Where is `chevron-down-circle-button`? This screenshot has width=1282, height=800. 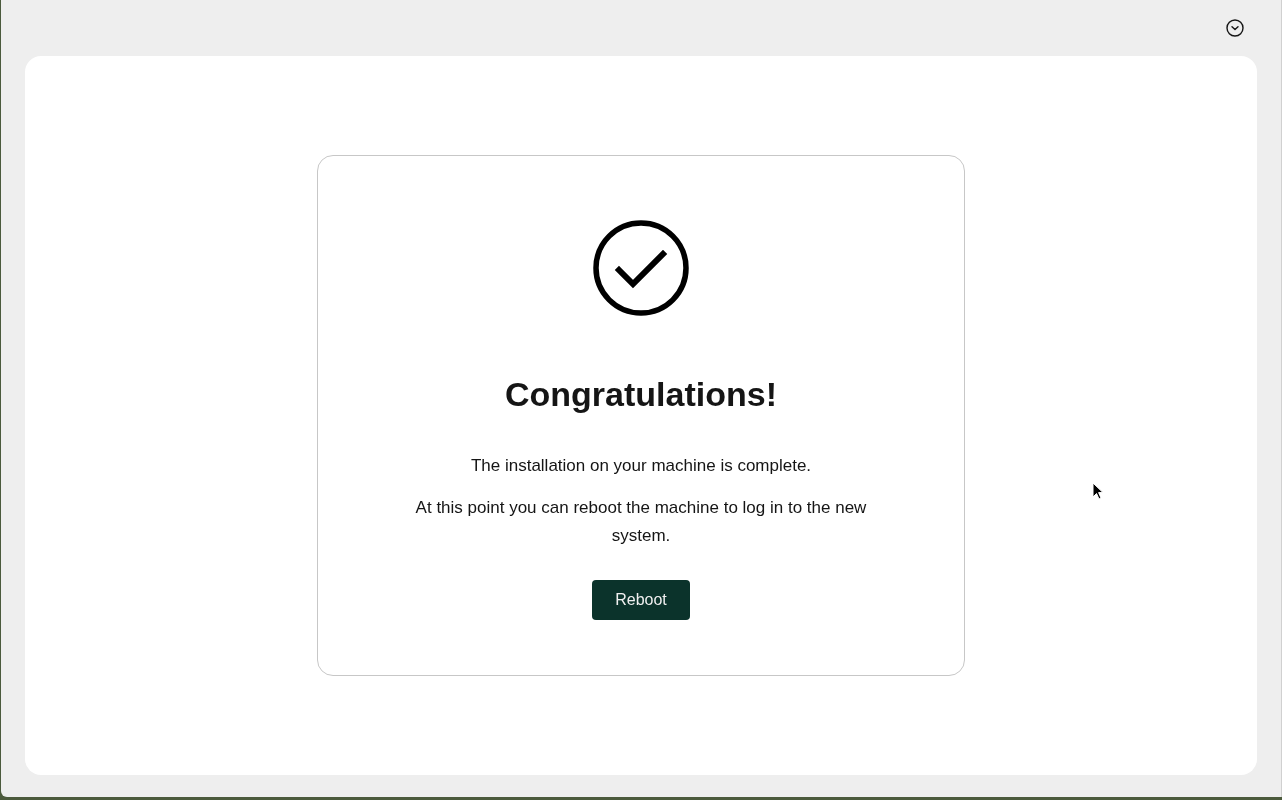 chevron-down-circle-button is located at coordinates (1235, 28).